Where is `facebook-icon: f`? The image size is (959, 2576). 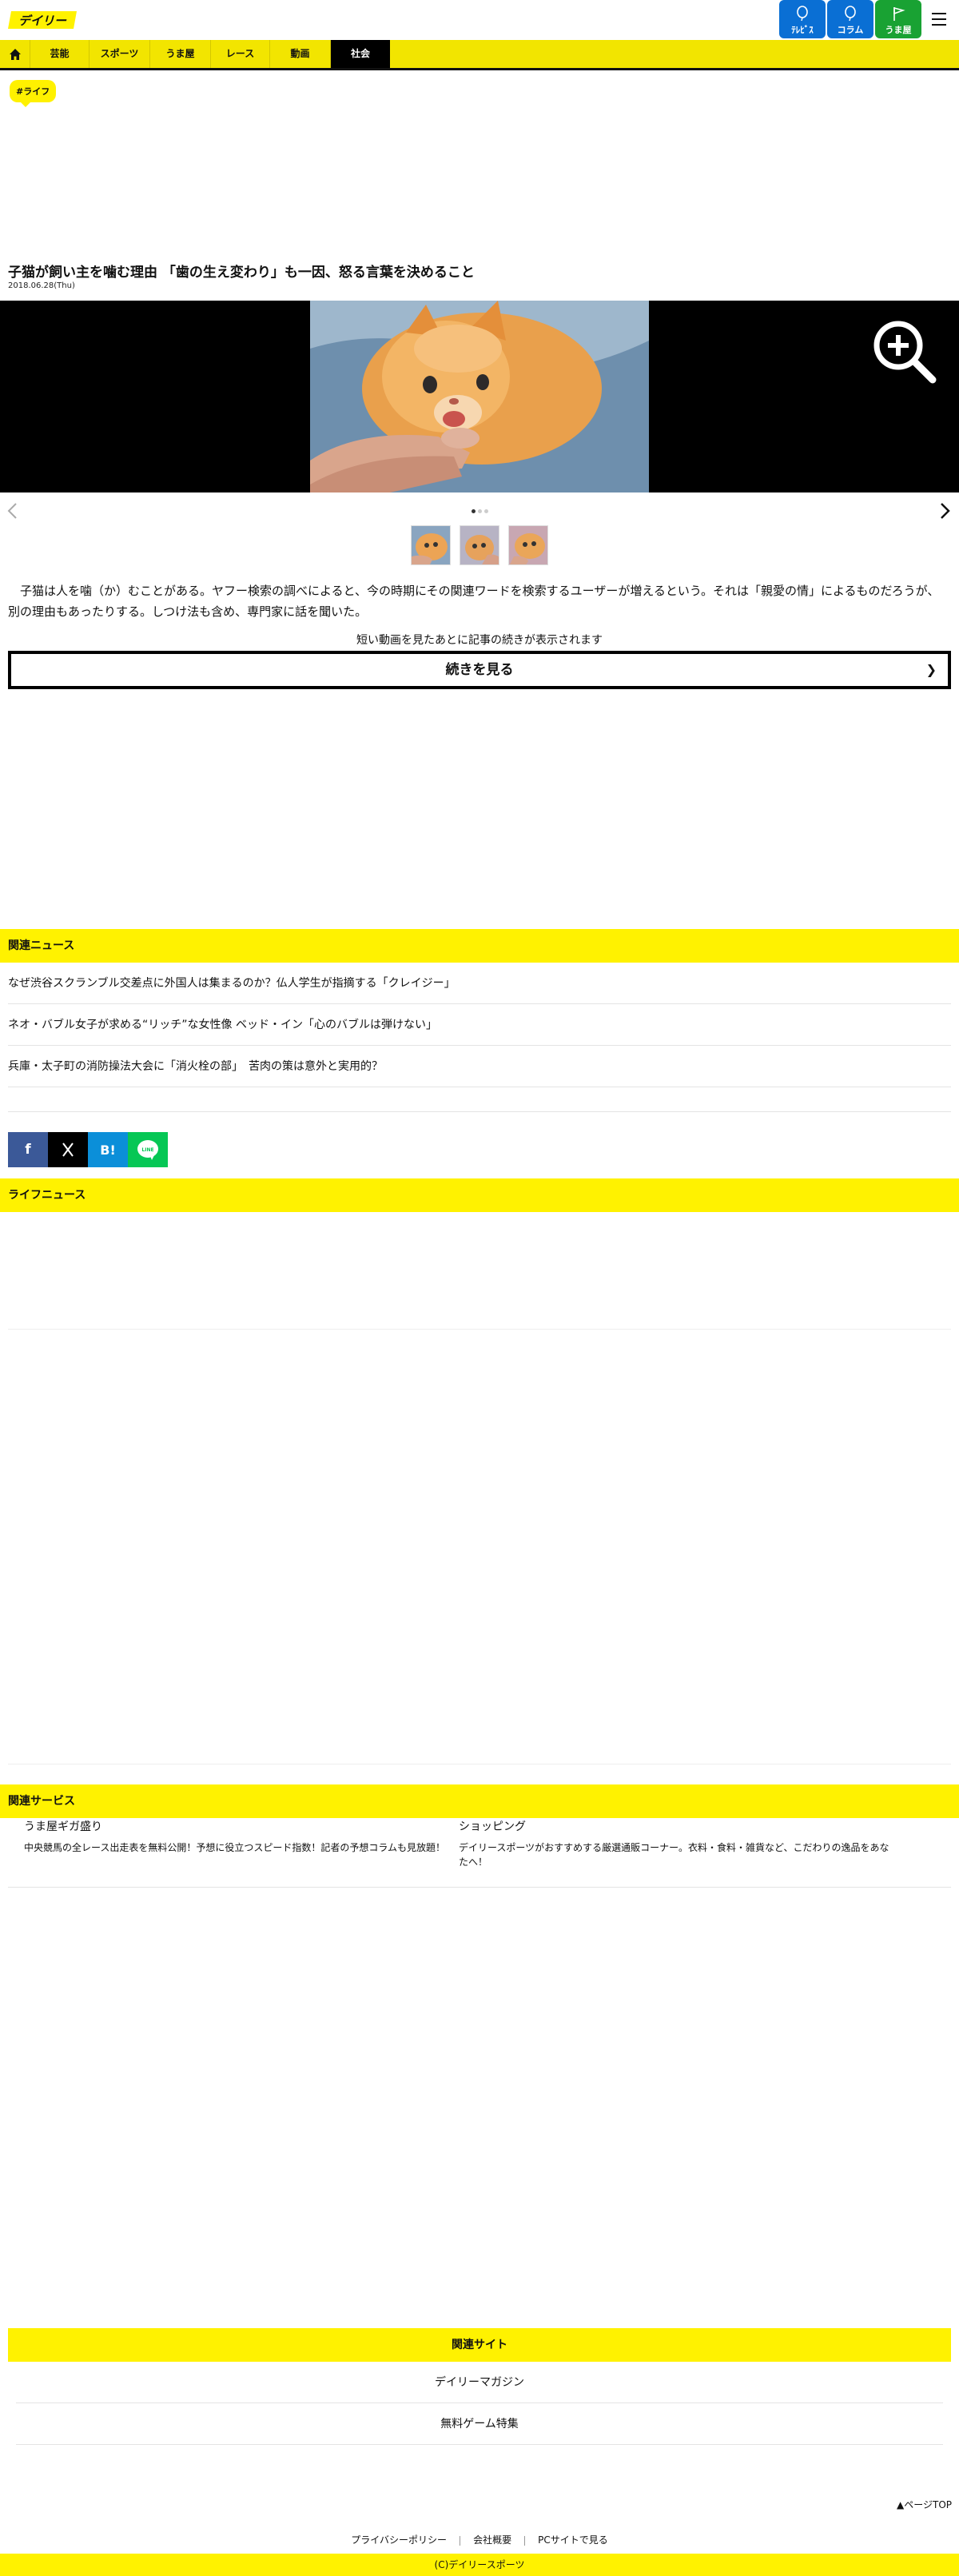
facebook-icon: f is located at coordinates (28, 1150).